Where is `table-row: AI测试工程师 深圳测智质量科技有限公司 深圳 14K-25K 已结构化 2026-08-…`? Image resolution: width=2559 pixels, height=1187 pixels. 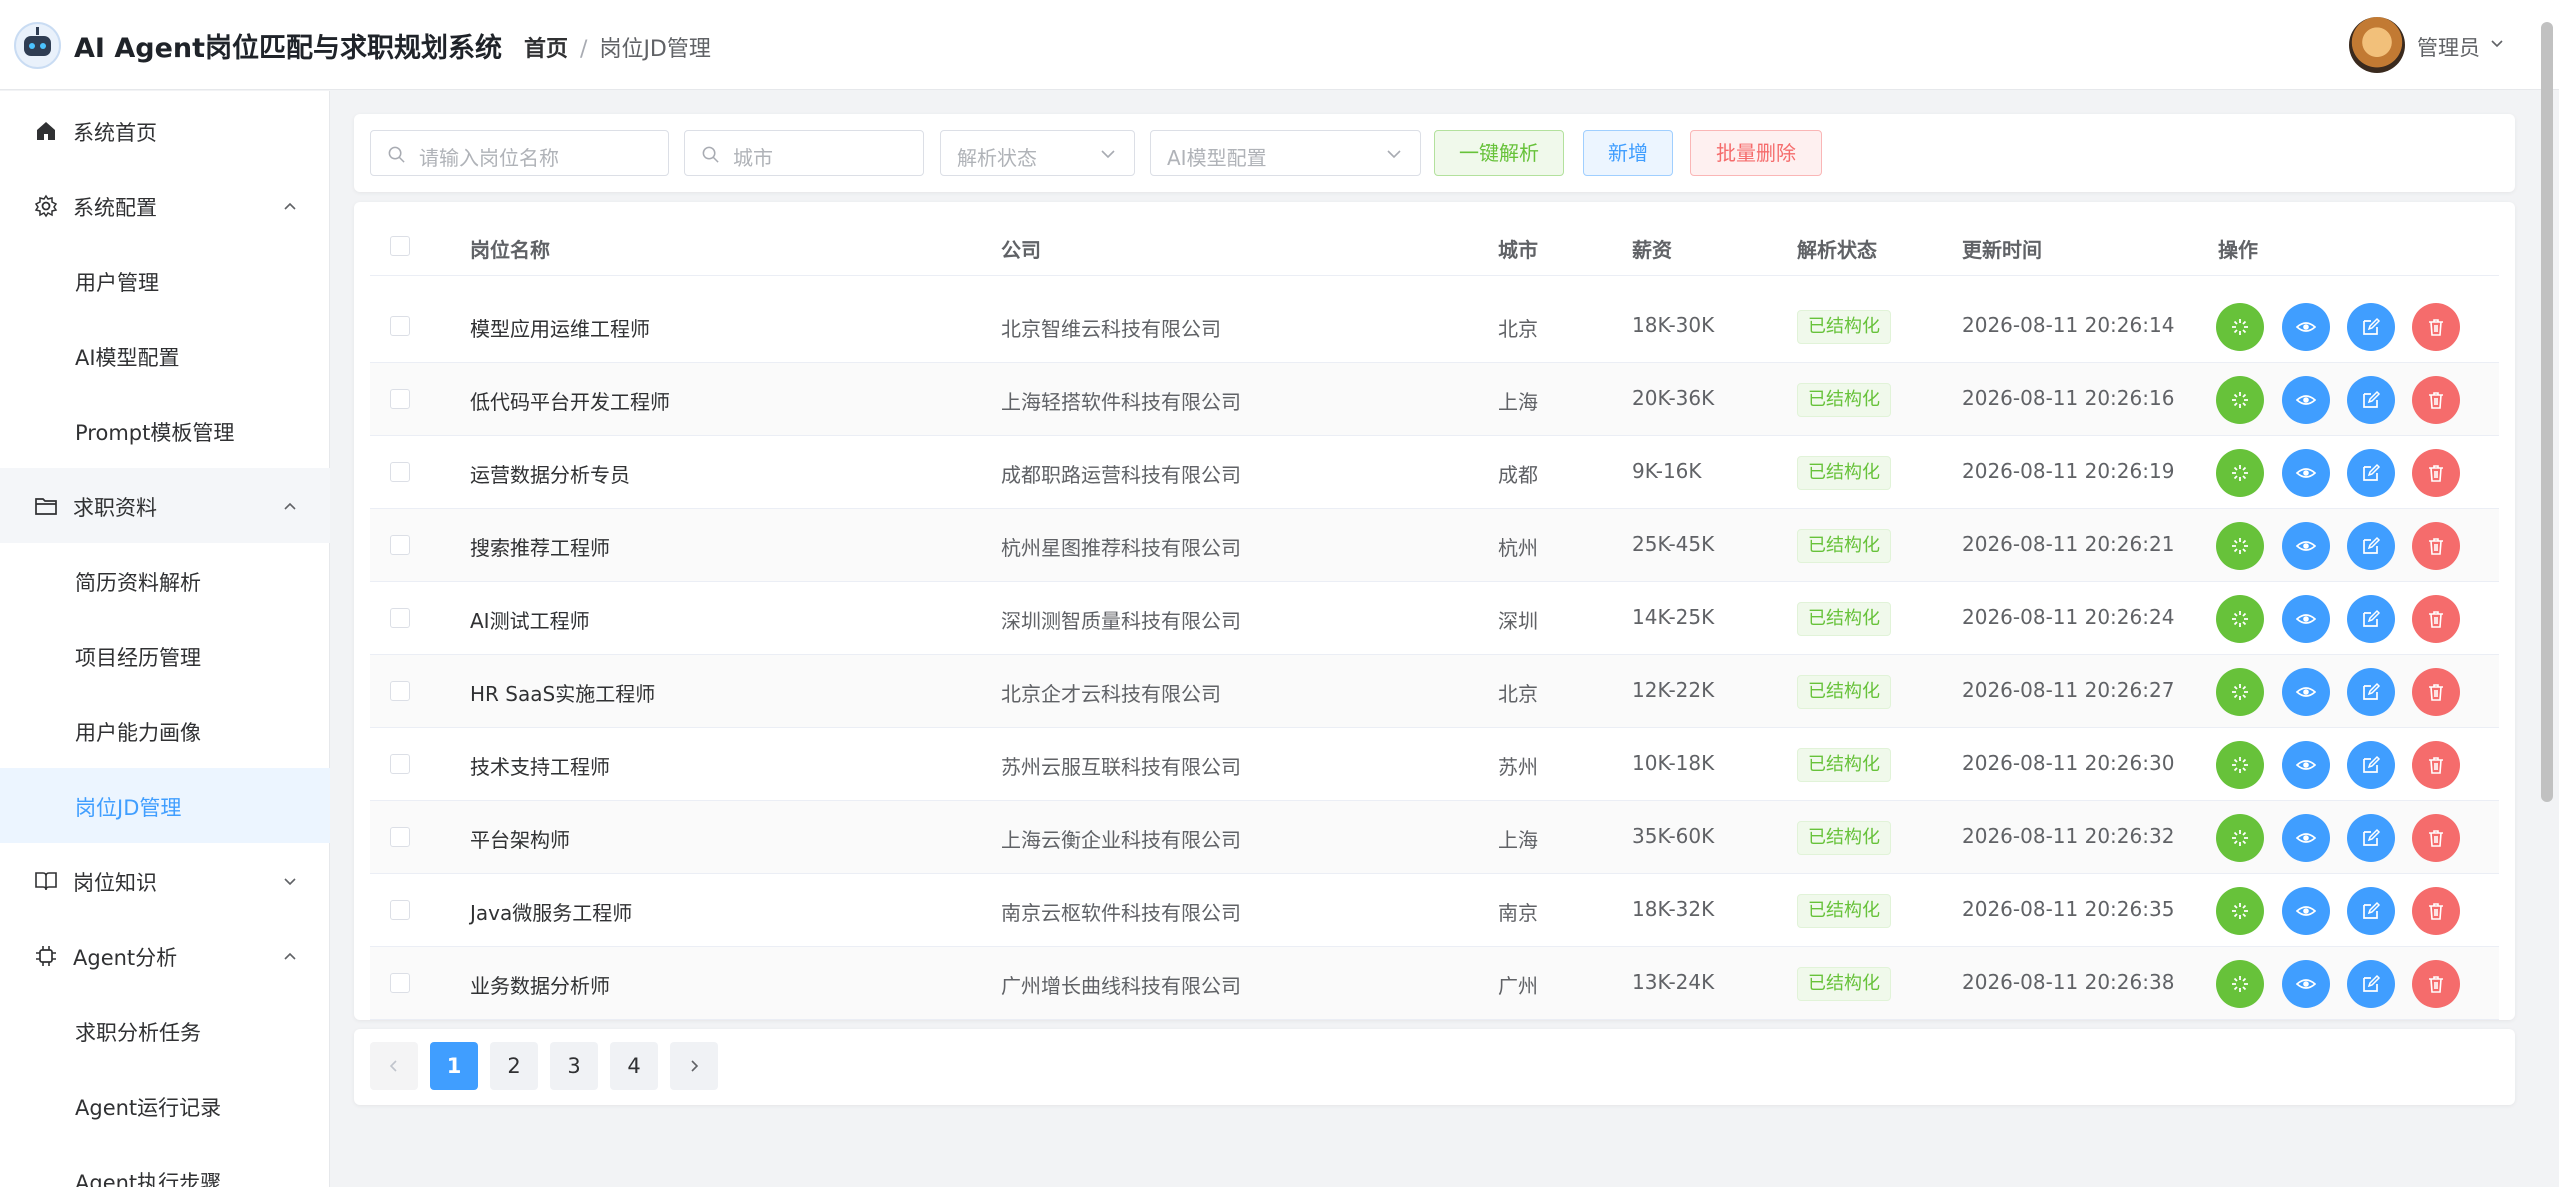 table-row: AI测试工程师 深圳测智质量科技有限公司 深圳 14K-25K 已结构化 2026-08-… is located at coordinates (1434, 618).